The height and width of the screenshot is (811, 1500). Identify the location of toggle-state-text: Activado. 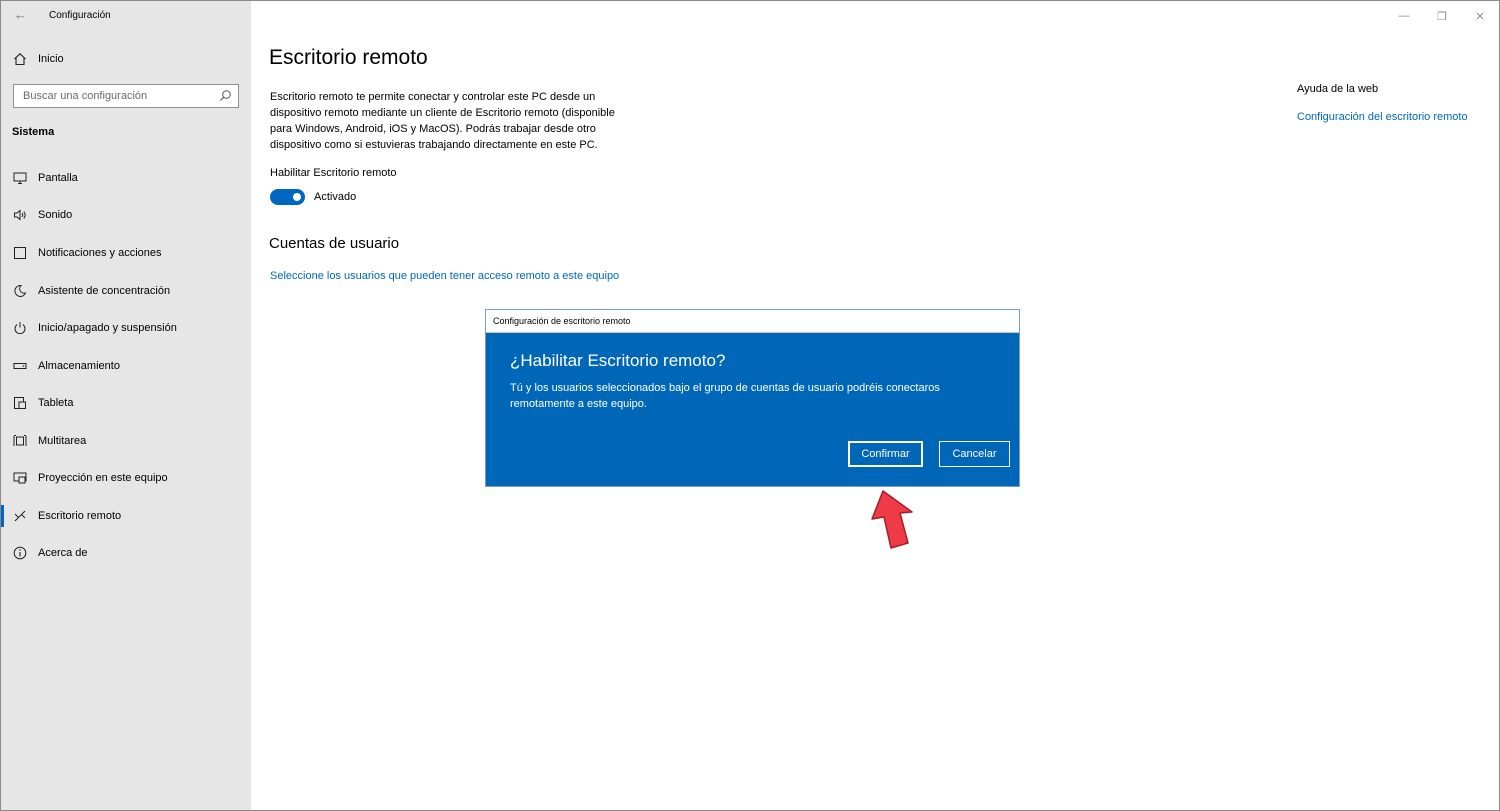
(335, 197).